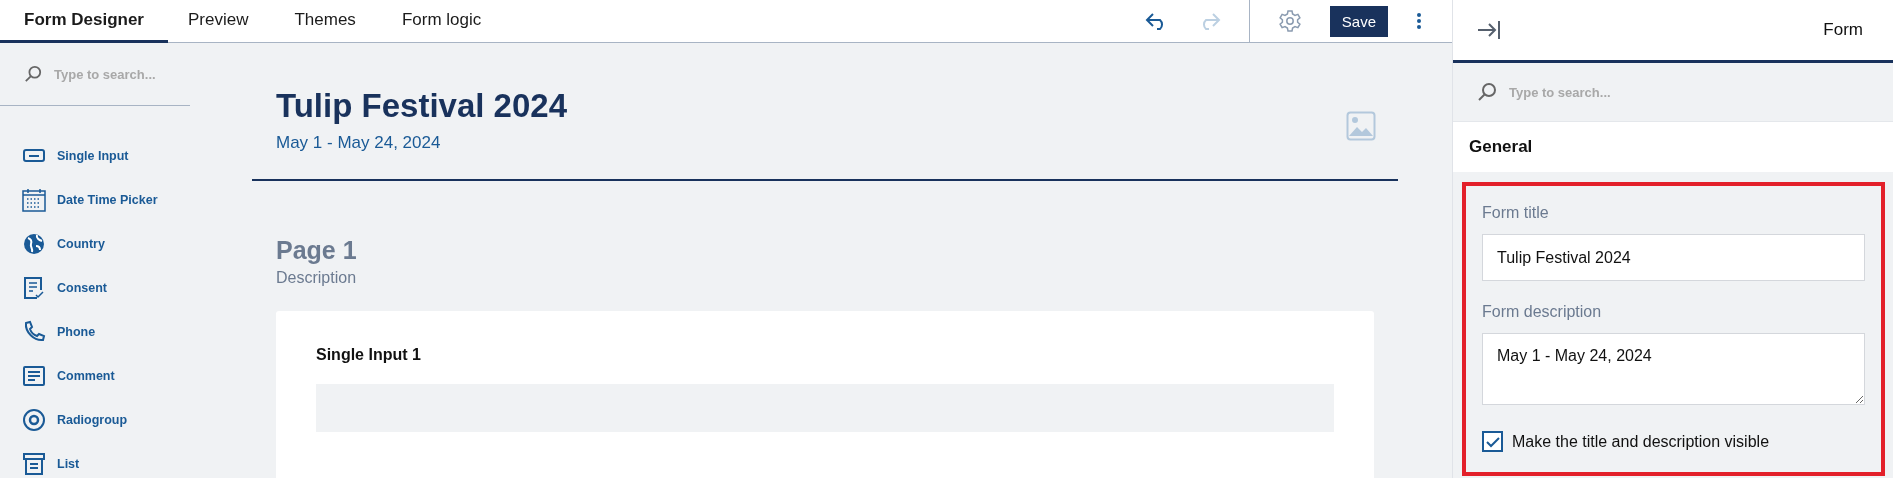 The height and width of the screenshot is (478, 1893). Describe the element at coordinates (1489, 30) in the screenshot. I see `collapse-panel-icon` at that location.